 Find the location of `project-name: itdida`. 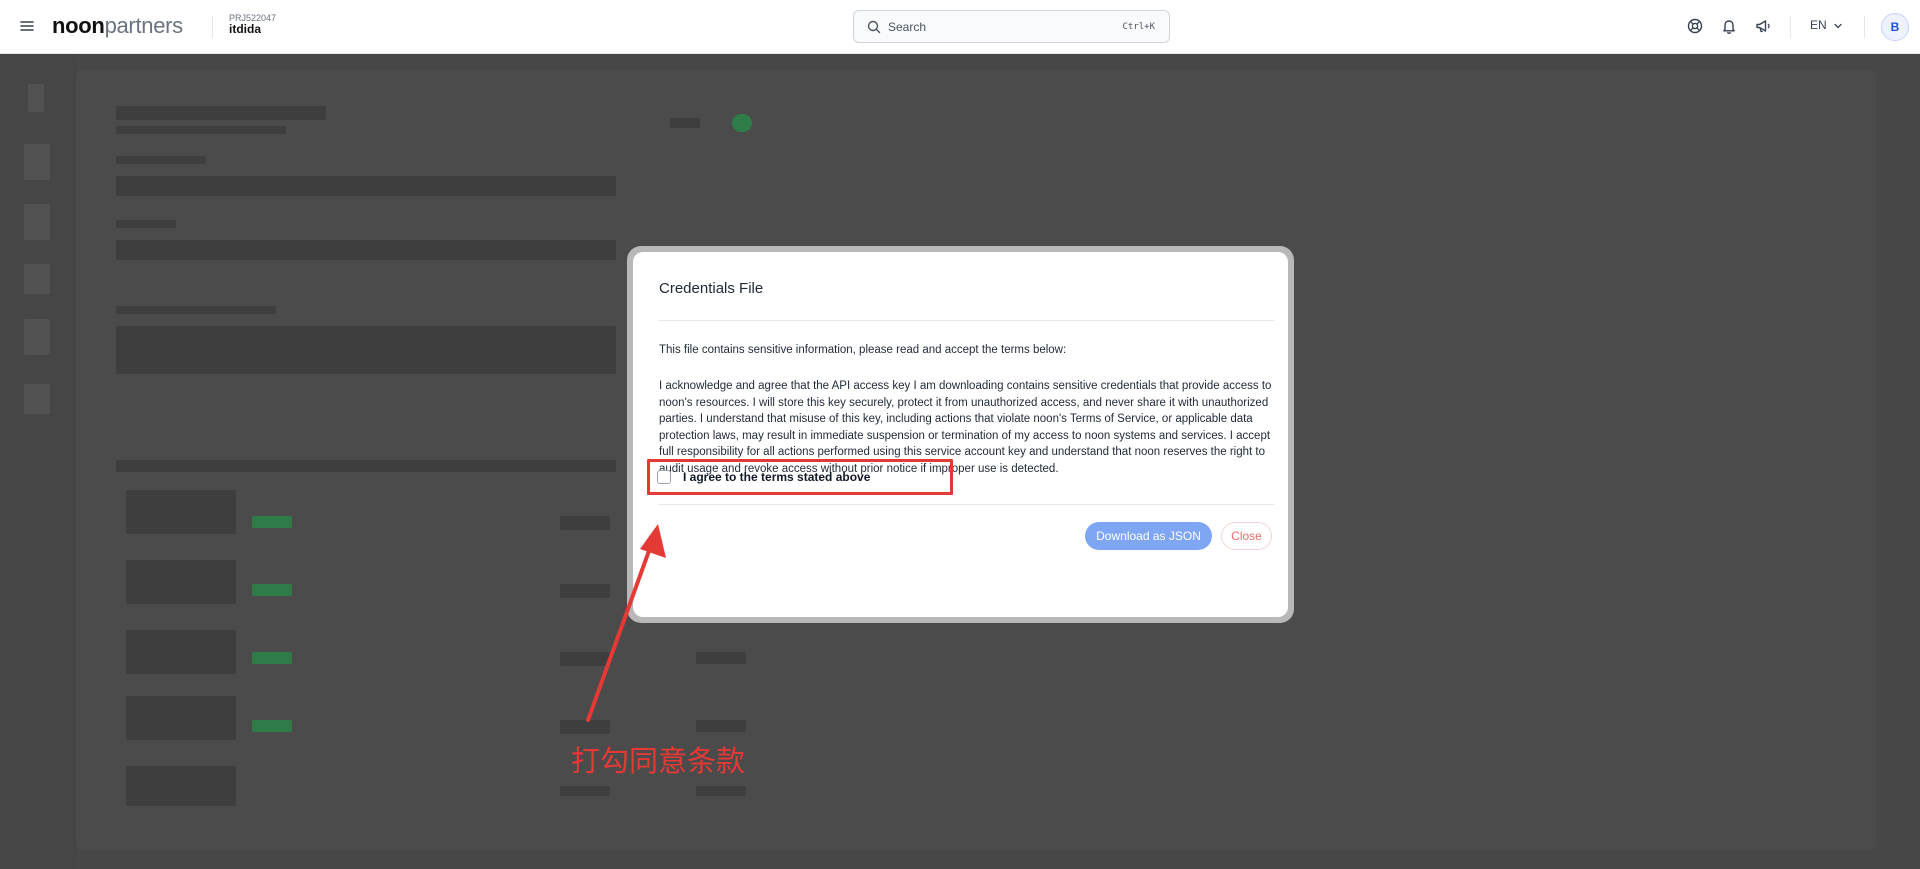

project-name: itdida is located at coordinates (245, 29).